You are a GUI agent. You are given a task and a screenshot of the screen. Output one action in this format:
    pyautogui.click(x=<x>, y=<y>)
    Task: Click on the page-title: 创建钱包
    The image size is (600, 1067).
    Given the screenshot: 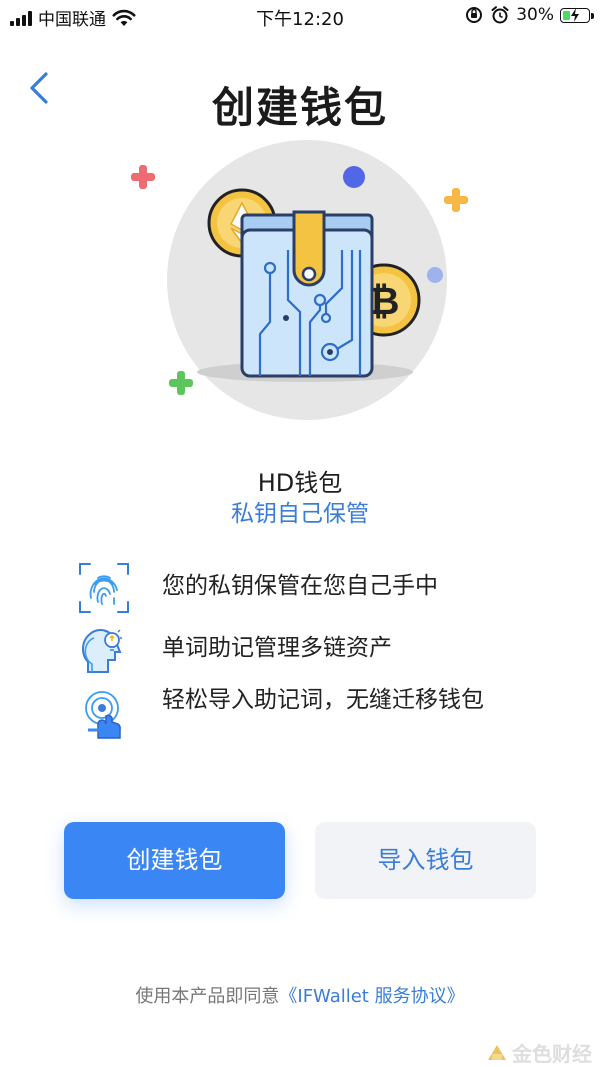 What is the action you would take?
    pyautogui.click(x=299, y=107)
    